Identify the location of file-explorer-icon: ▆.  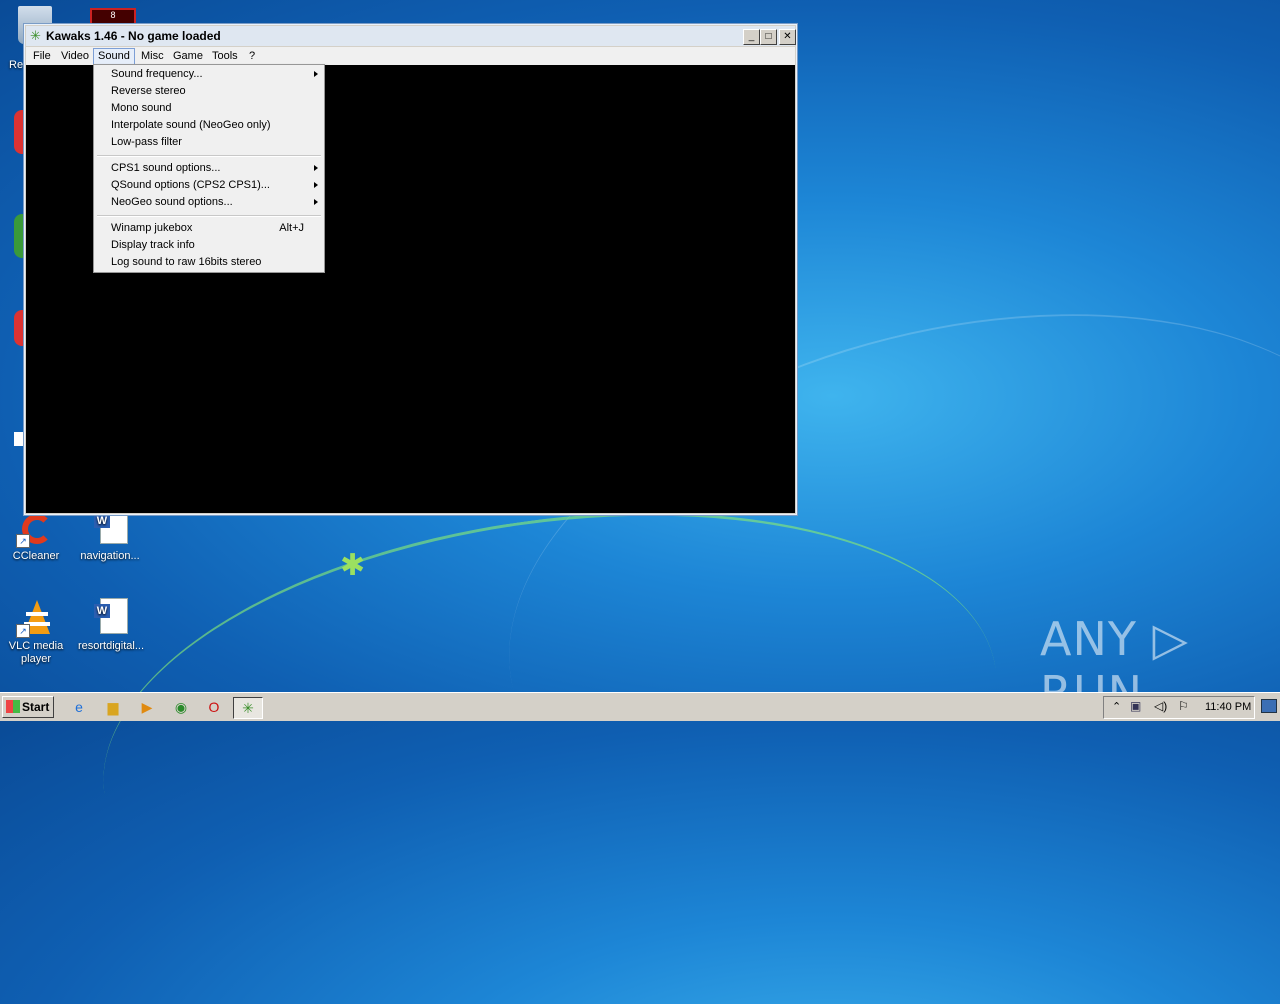
(113, 707).